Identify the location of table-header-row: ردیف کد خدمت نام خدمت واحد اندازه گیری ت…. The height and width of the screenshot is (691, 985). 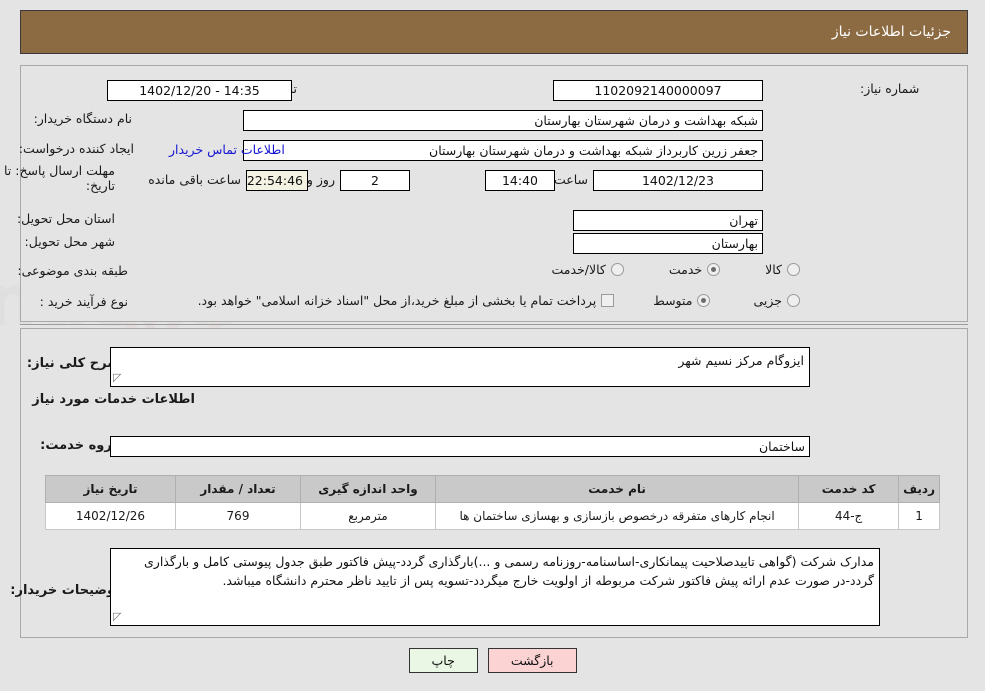
(492, 489).